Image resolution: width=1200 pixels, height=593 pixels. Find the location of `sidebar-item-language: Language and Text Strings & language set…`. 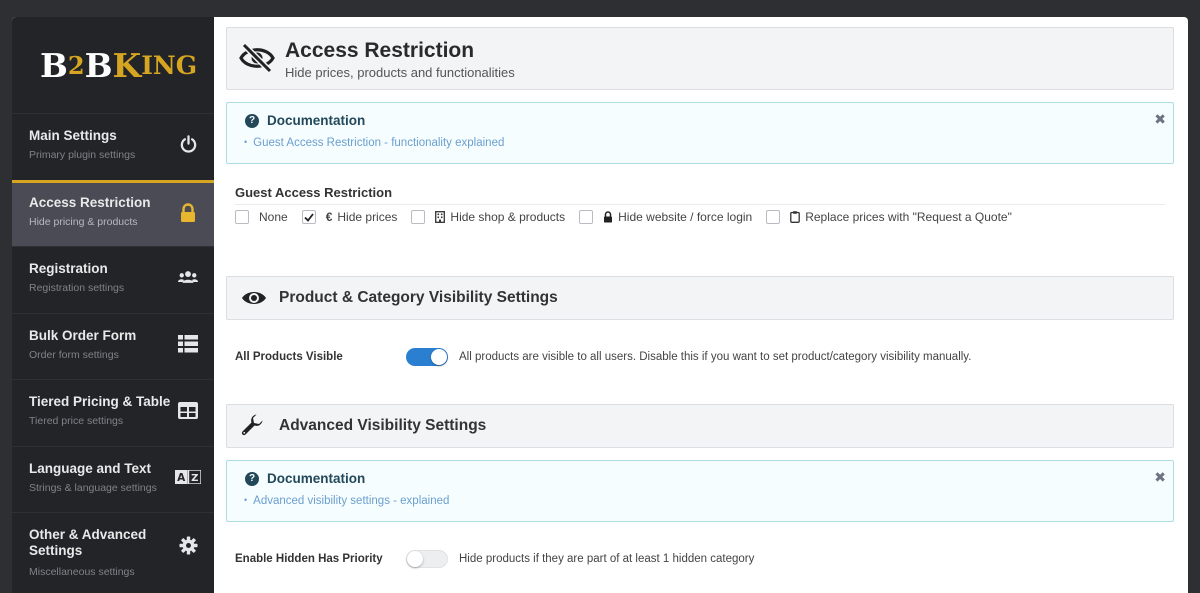

sidebar-item-language: Language and Text Strings & language set… is located at coordinates (113, 479).